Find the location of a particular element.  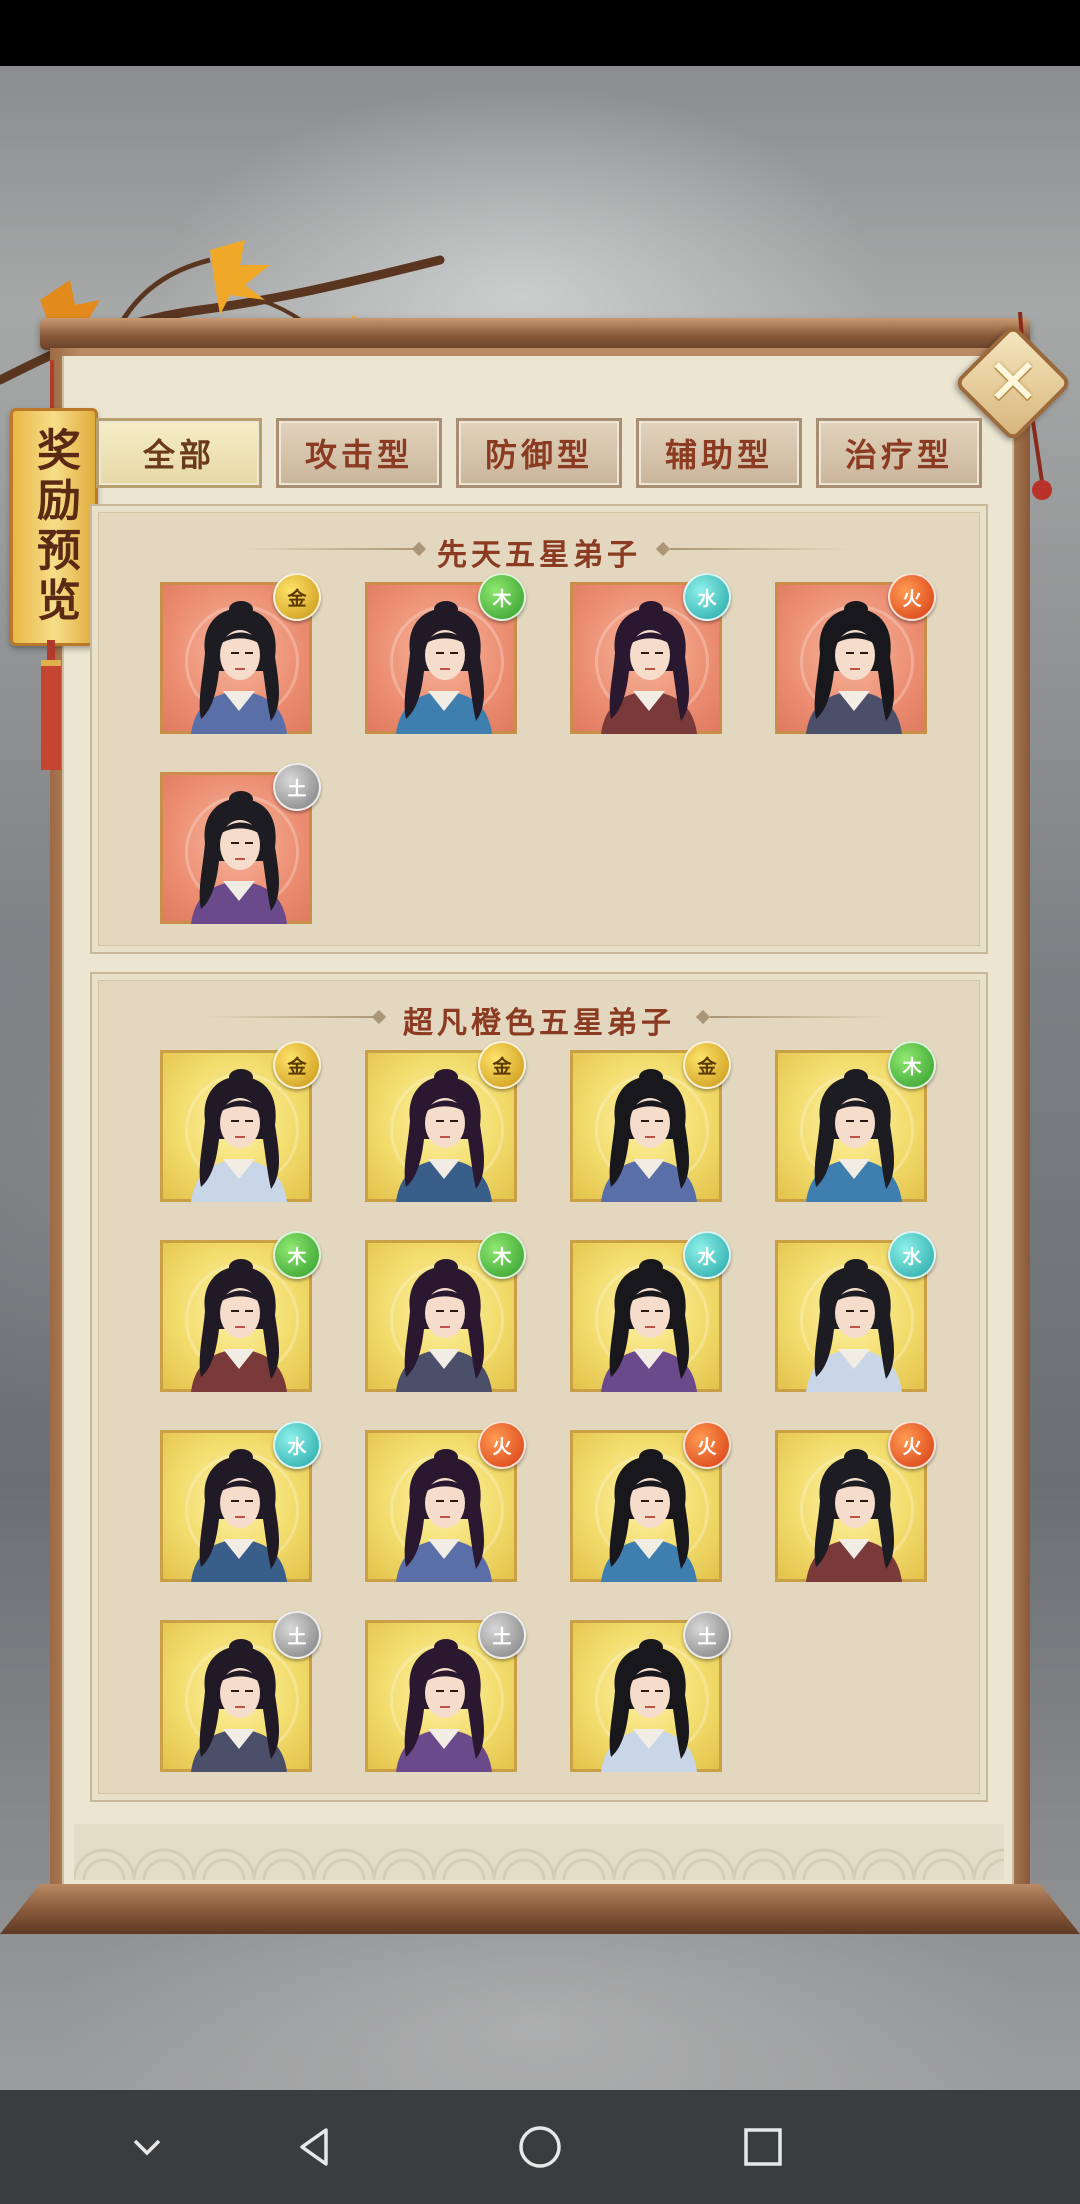

category-tabs: 全部 攻击型 防御型 辅助型 治疗型 is located at coordinates (541, 454).